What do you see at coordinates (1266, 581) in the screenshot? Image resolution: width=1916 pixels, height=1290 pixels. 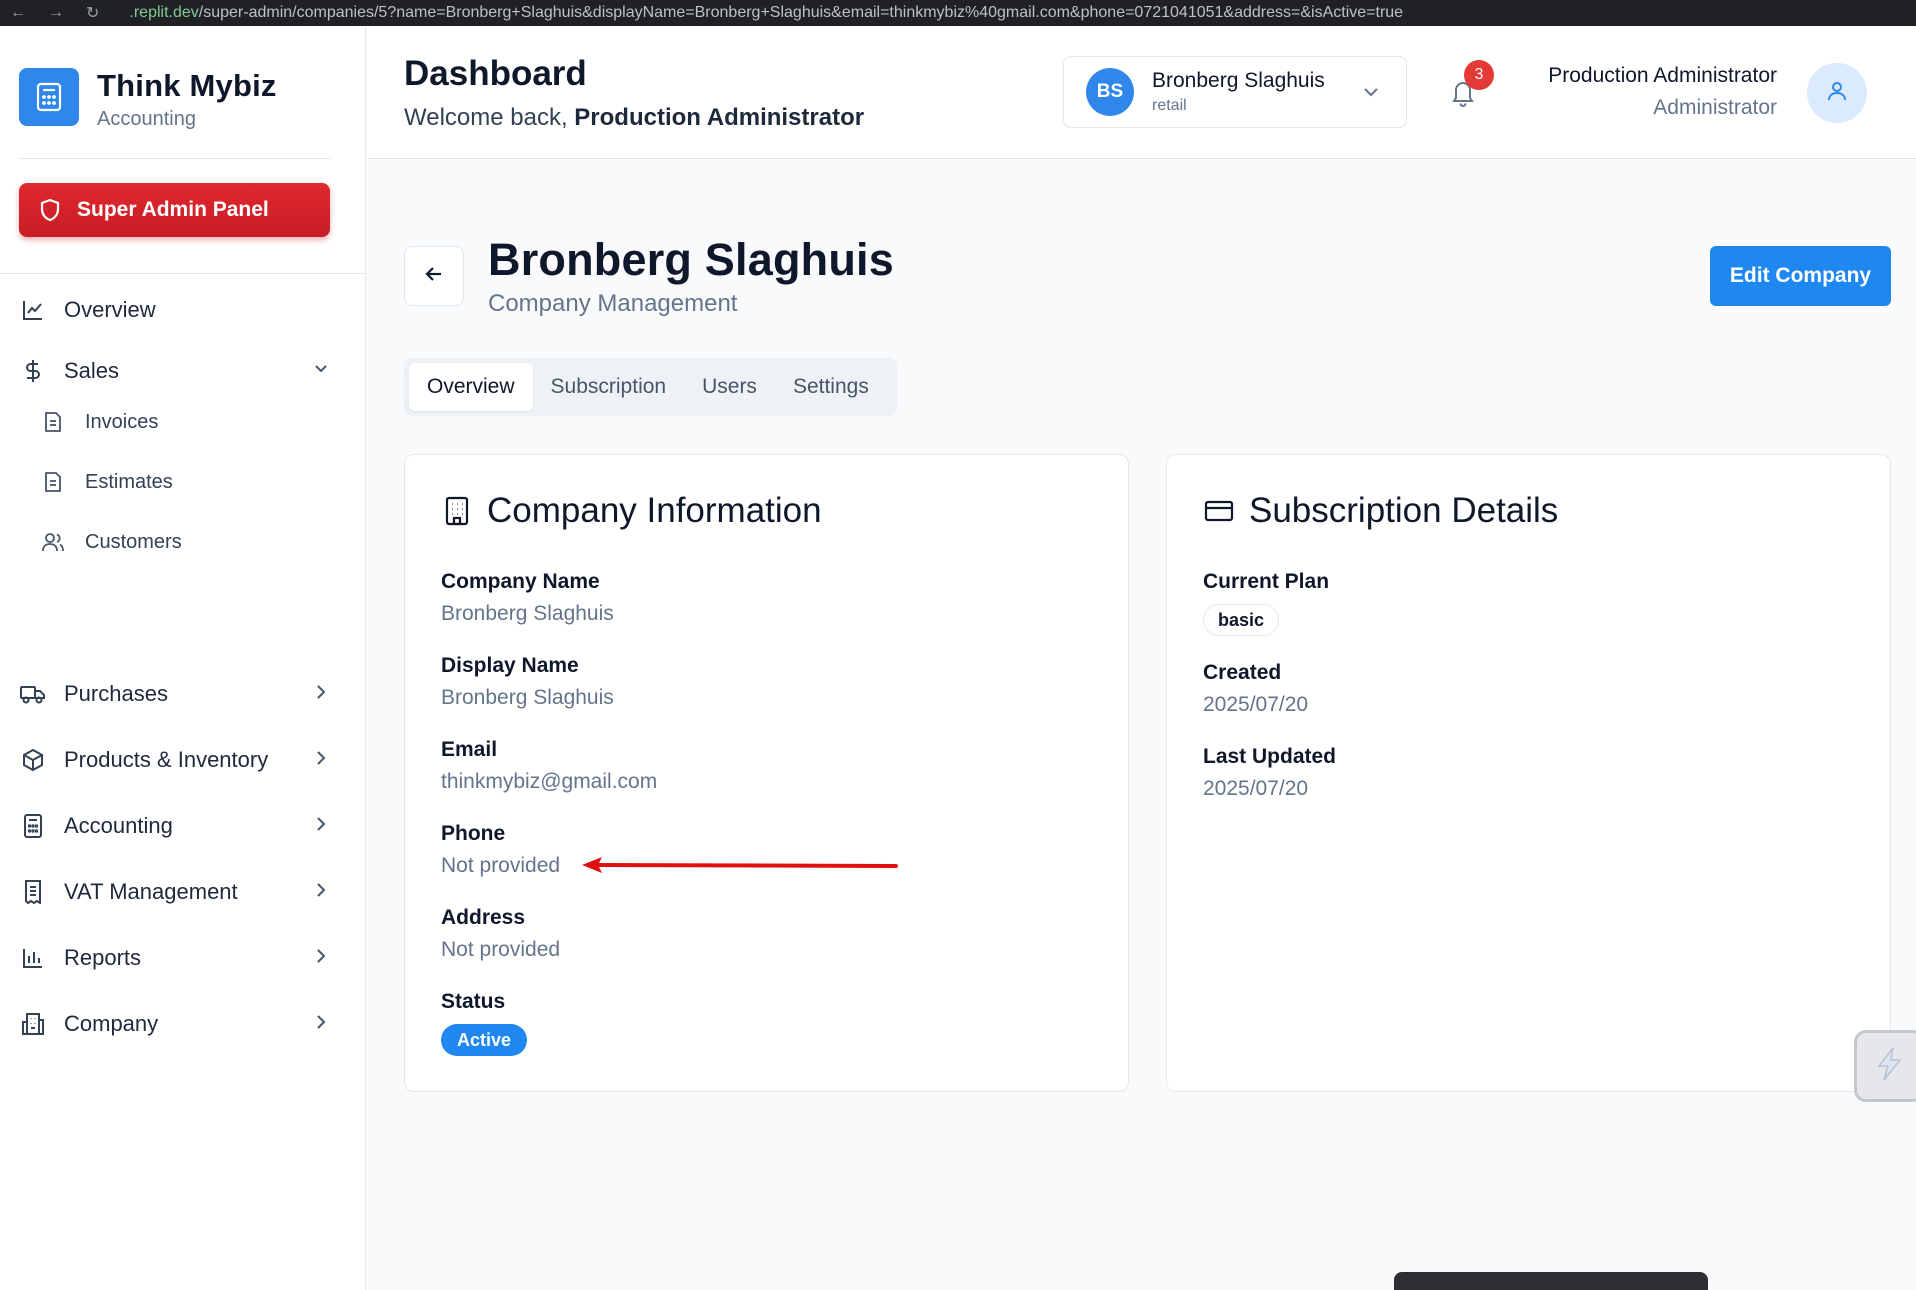 I see `field-label: Current Plan` at bounding box center [1266, 581].